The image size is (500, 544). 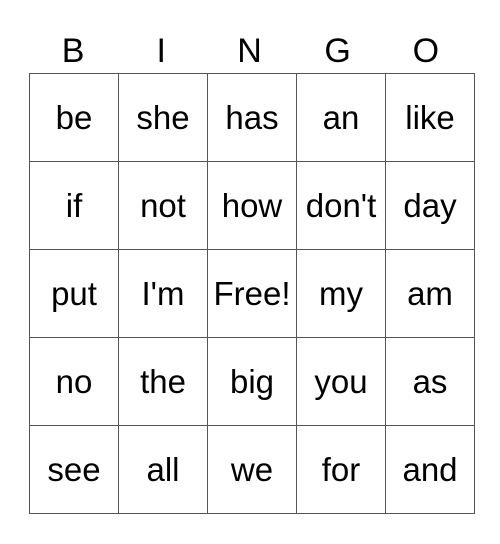 What do you see at coordinates (426, 51) in the screenshot?
I see `header-letter: O` at bounding box center [426, 51].